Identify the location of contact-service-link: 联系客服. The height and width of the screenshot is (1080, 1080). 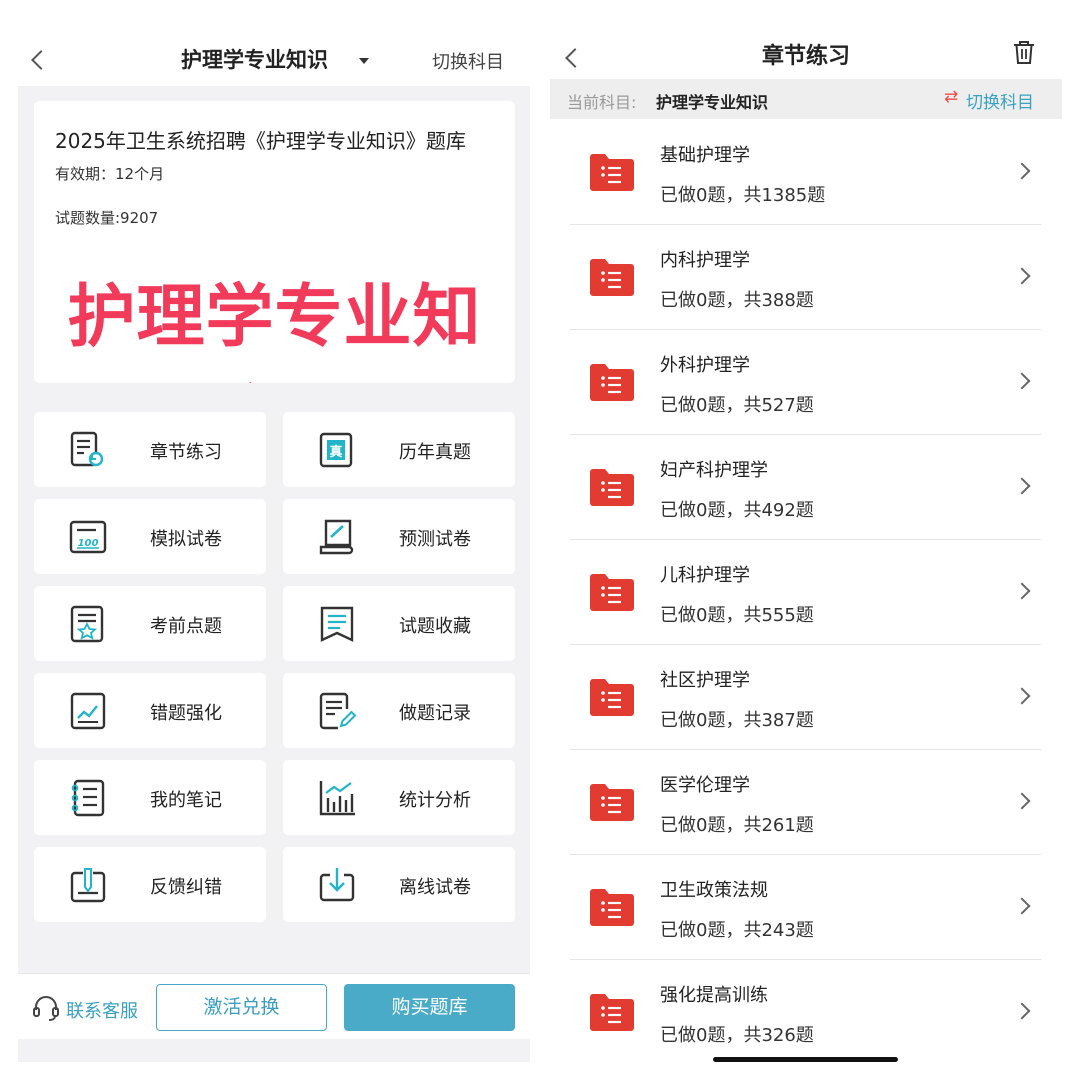
(102, 1010).